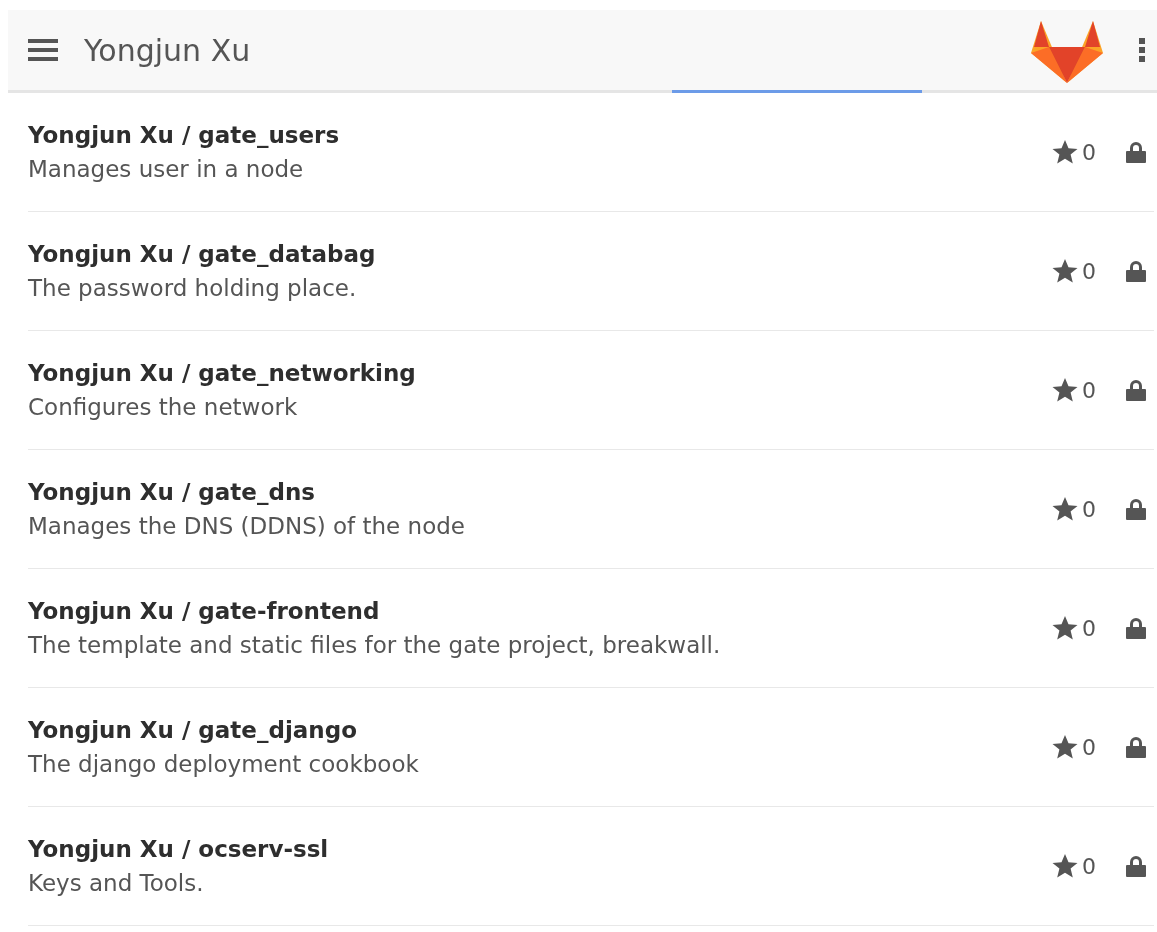 The image size is (1157, 932). I want to click on more-options-icon, so click(1142, 50).